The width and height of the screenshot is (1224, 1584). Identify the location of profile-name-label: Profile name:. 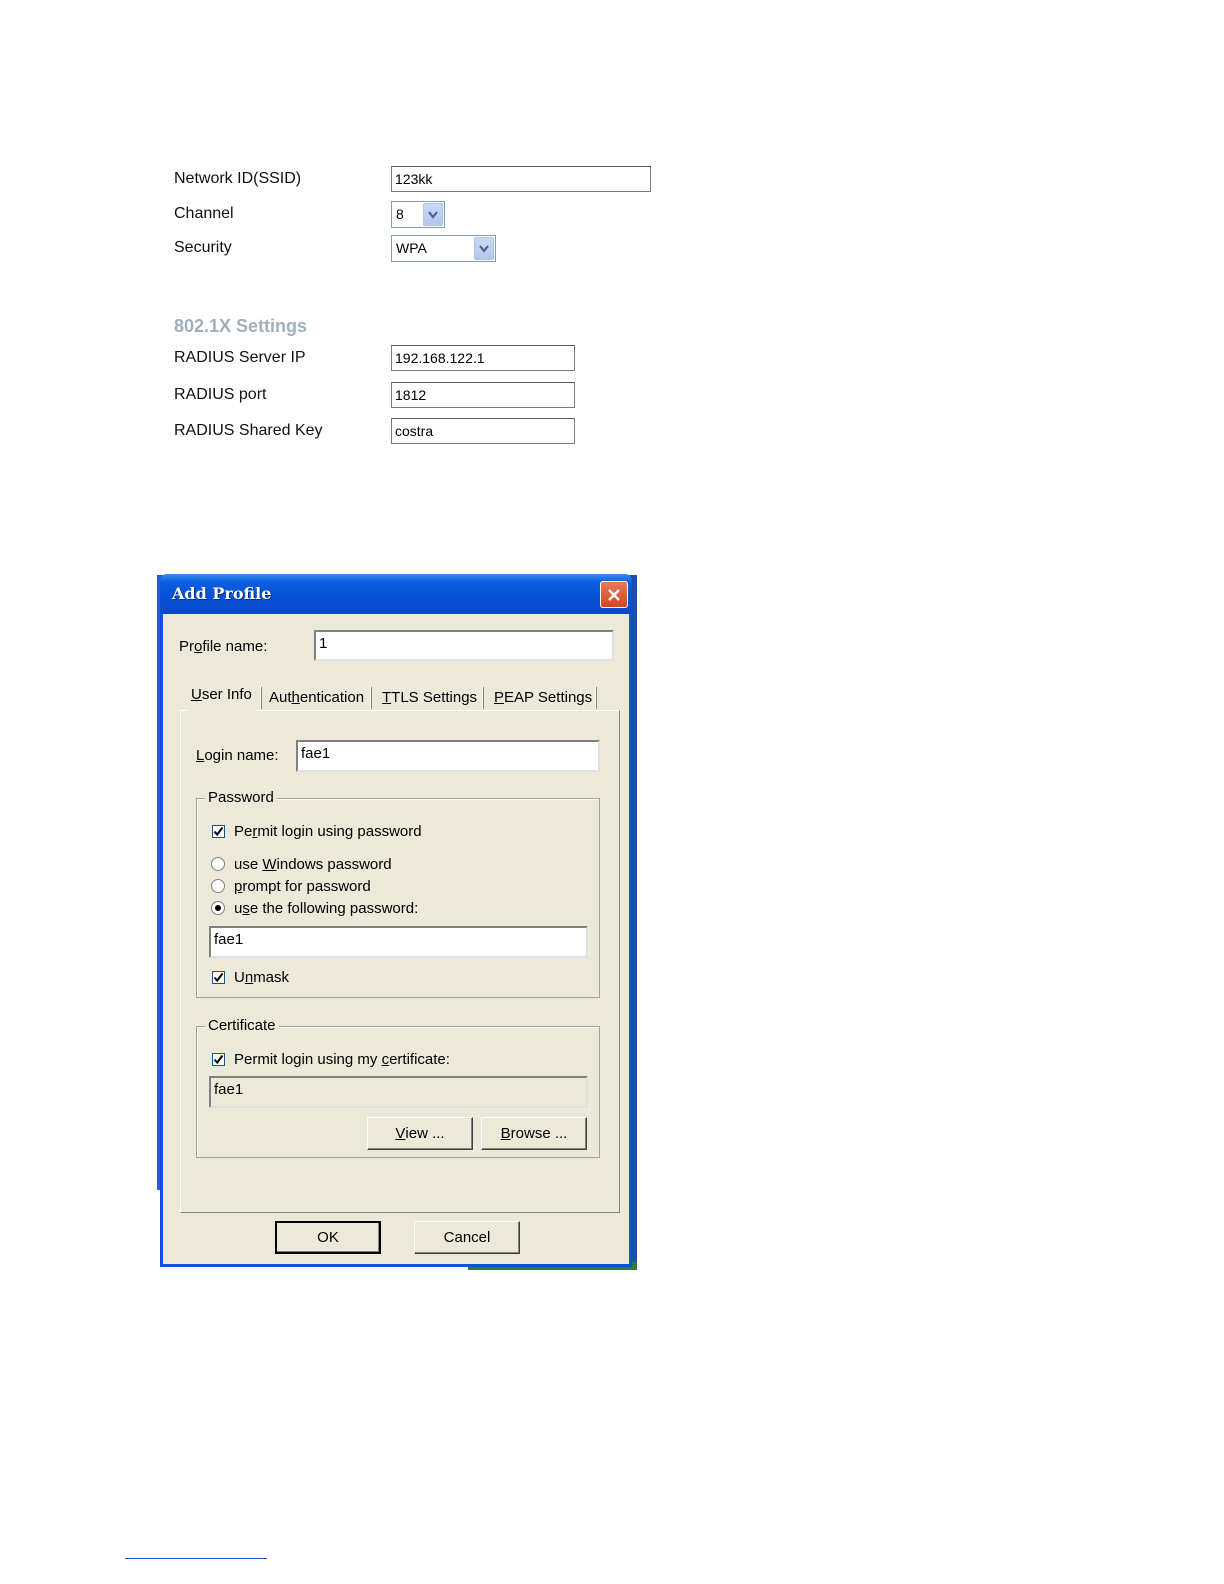
(223, 646).